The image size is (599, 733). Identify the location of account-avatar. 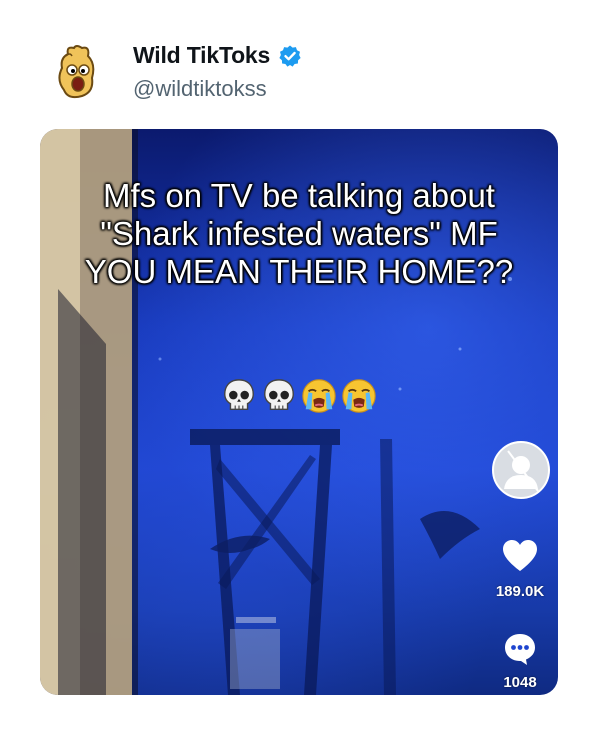
(76, 72).